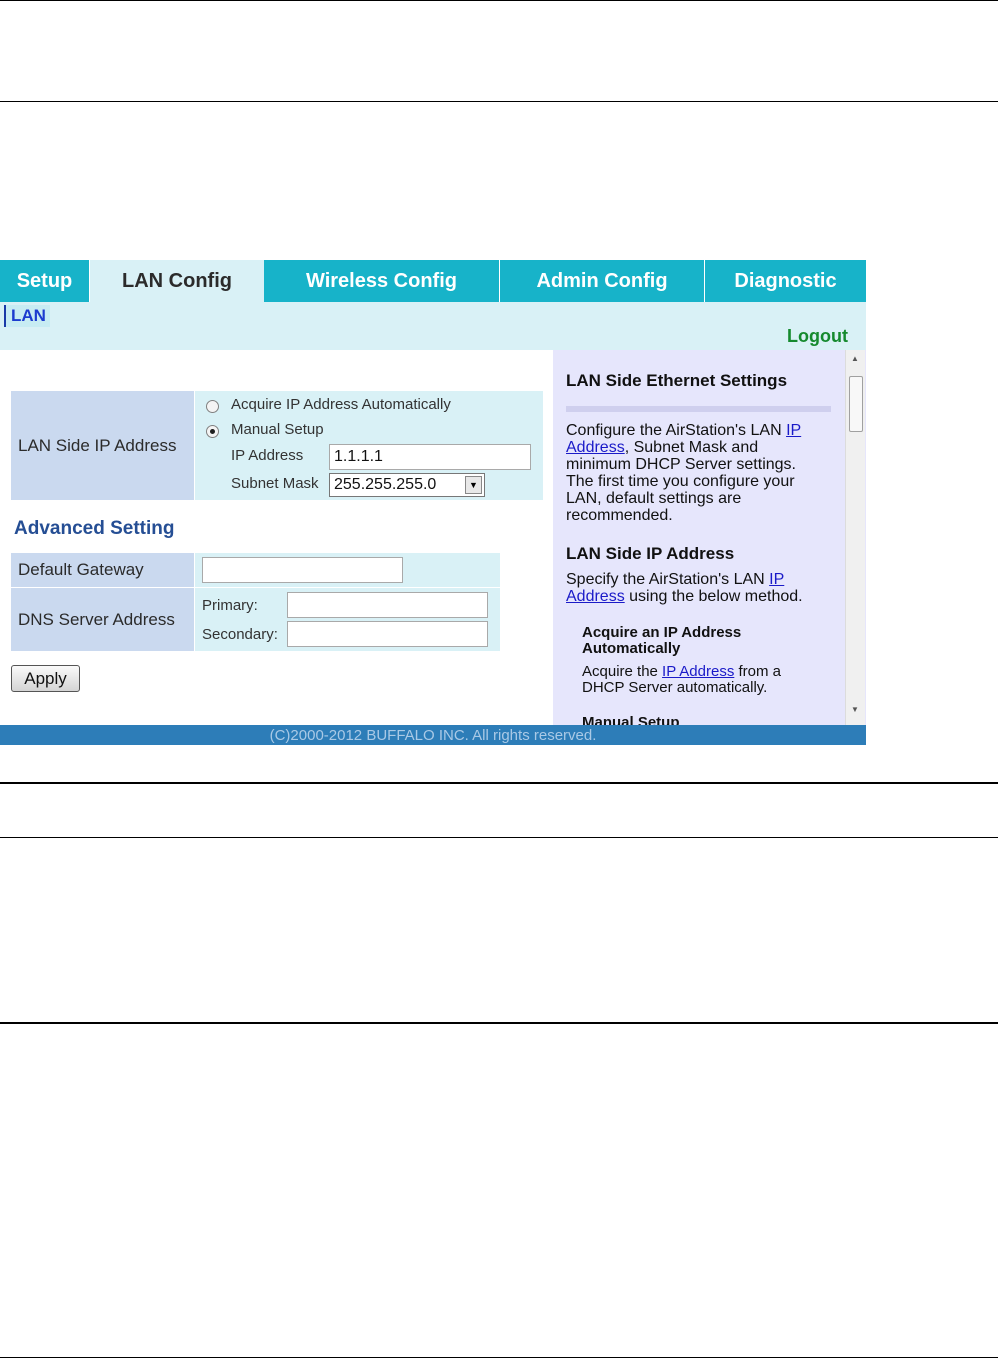 The height and width of the screenshot is (1359, 998). Describe the element at coordinates (45, 281) in the screenshot. I see `tab-setup: Setup` at that location.